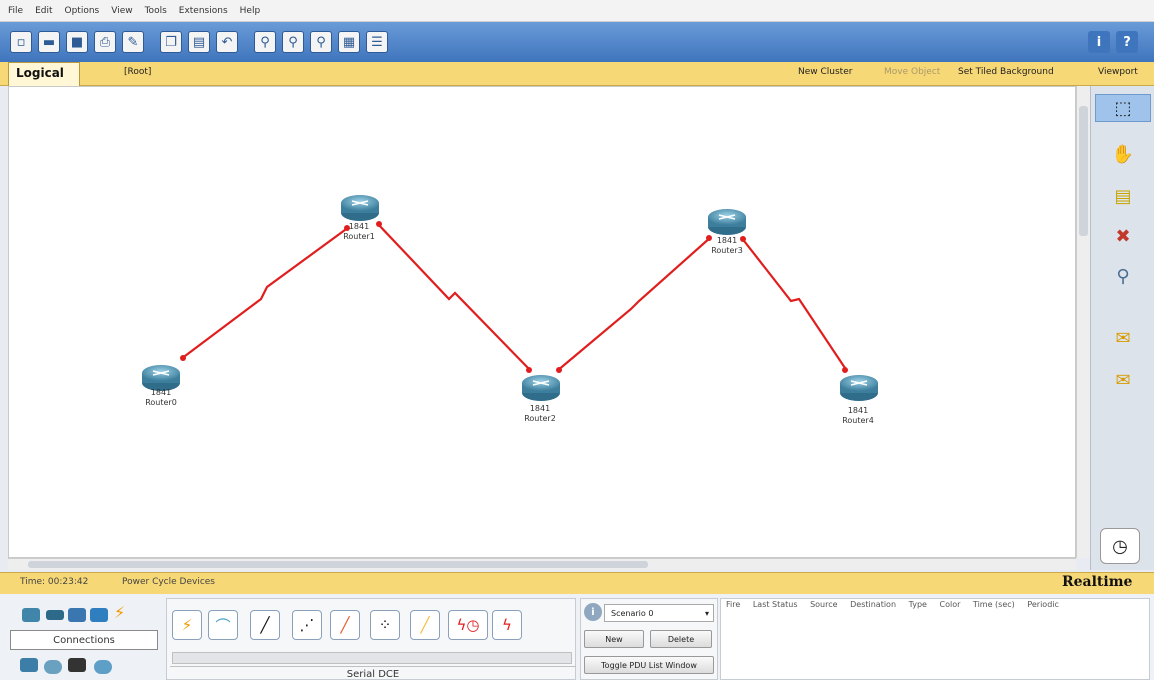 The height and width of the screenshot is (680, 1154). Describe the element at coordinates (949, 604) in the screenshot. I see `col-color: Color` at that location.